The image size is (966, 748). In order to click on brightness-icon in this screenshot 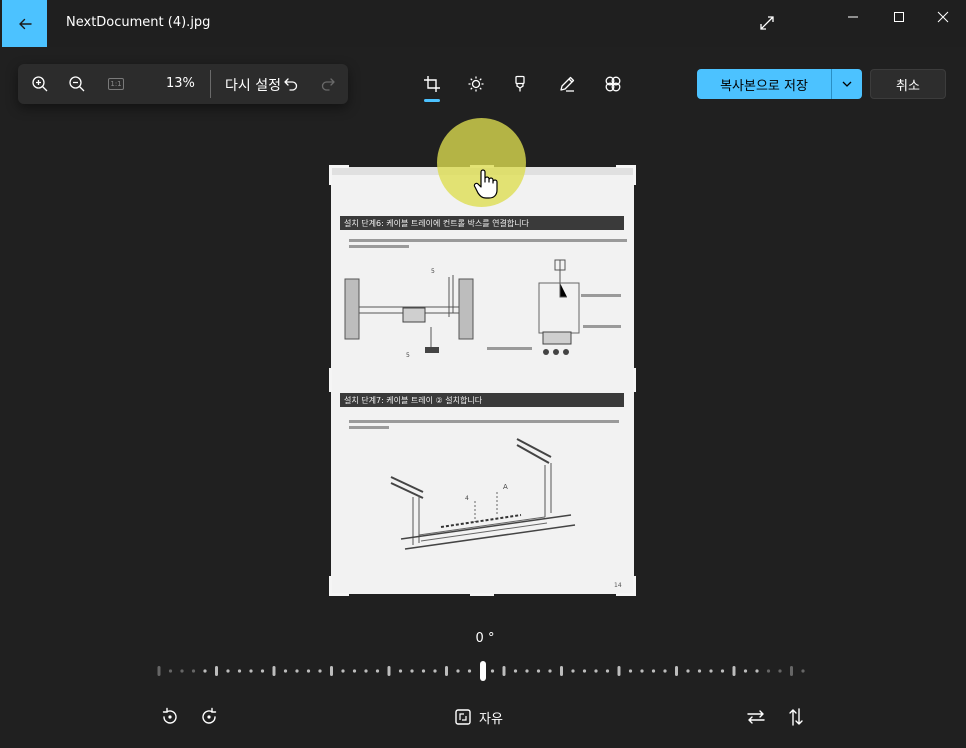, I will do `click(476, 84)`.